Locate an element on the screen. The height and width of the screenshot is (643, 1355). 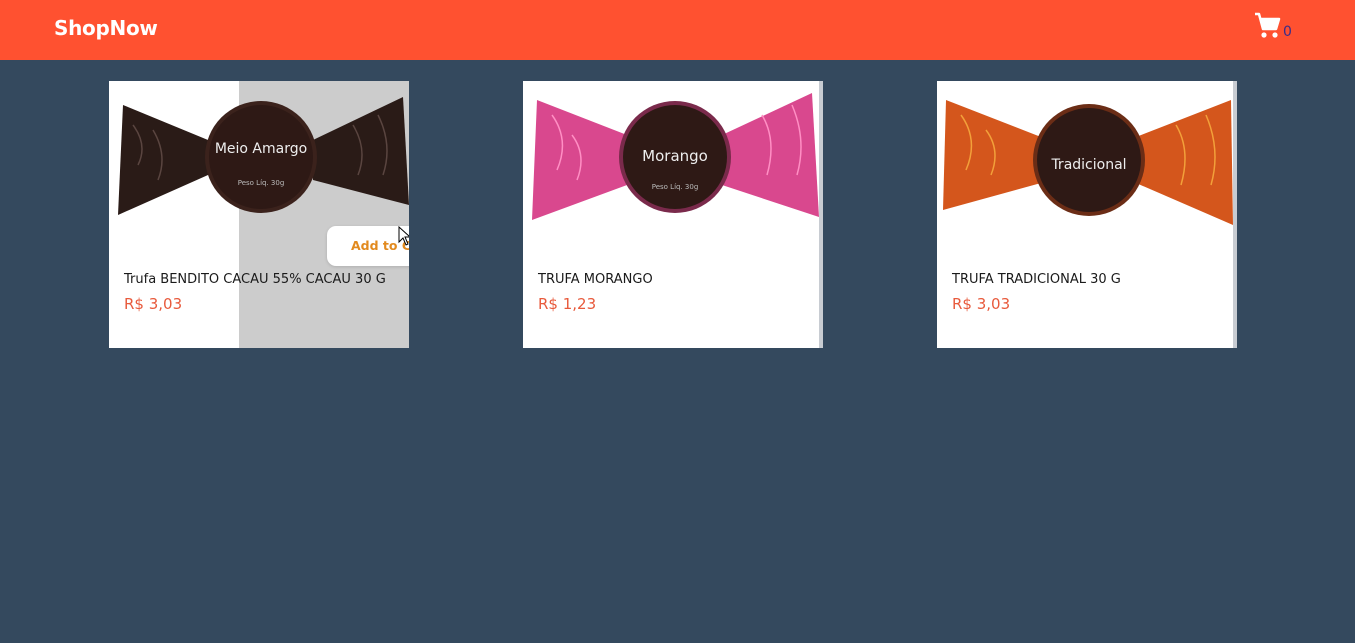
product-image: Tradicional is located at coordinates (1088, 162).